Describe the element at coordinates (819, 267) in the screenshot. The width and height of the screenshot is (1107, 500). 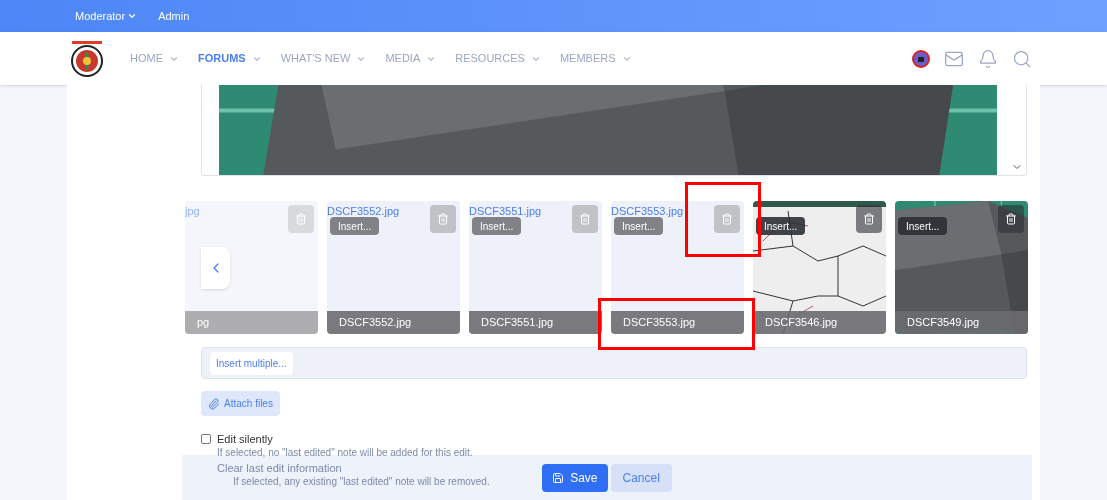
I see `attachment-thumbnail: Insert... DSCF3546.jpg` at that location.